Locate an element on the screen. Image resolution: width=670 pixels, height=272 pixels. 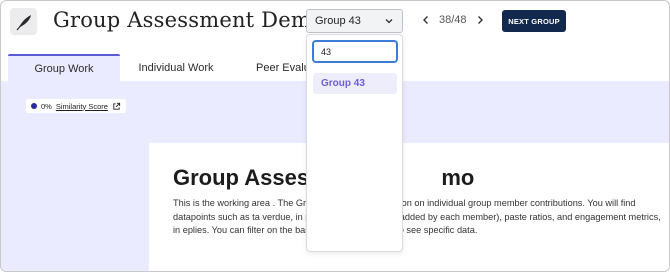
previous-group-button is located at coordinates (426, 20).